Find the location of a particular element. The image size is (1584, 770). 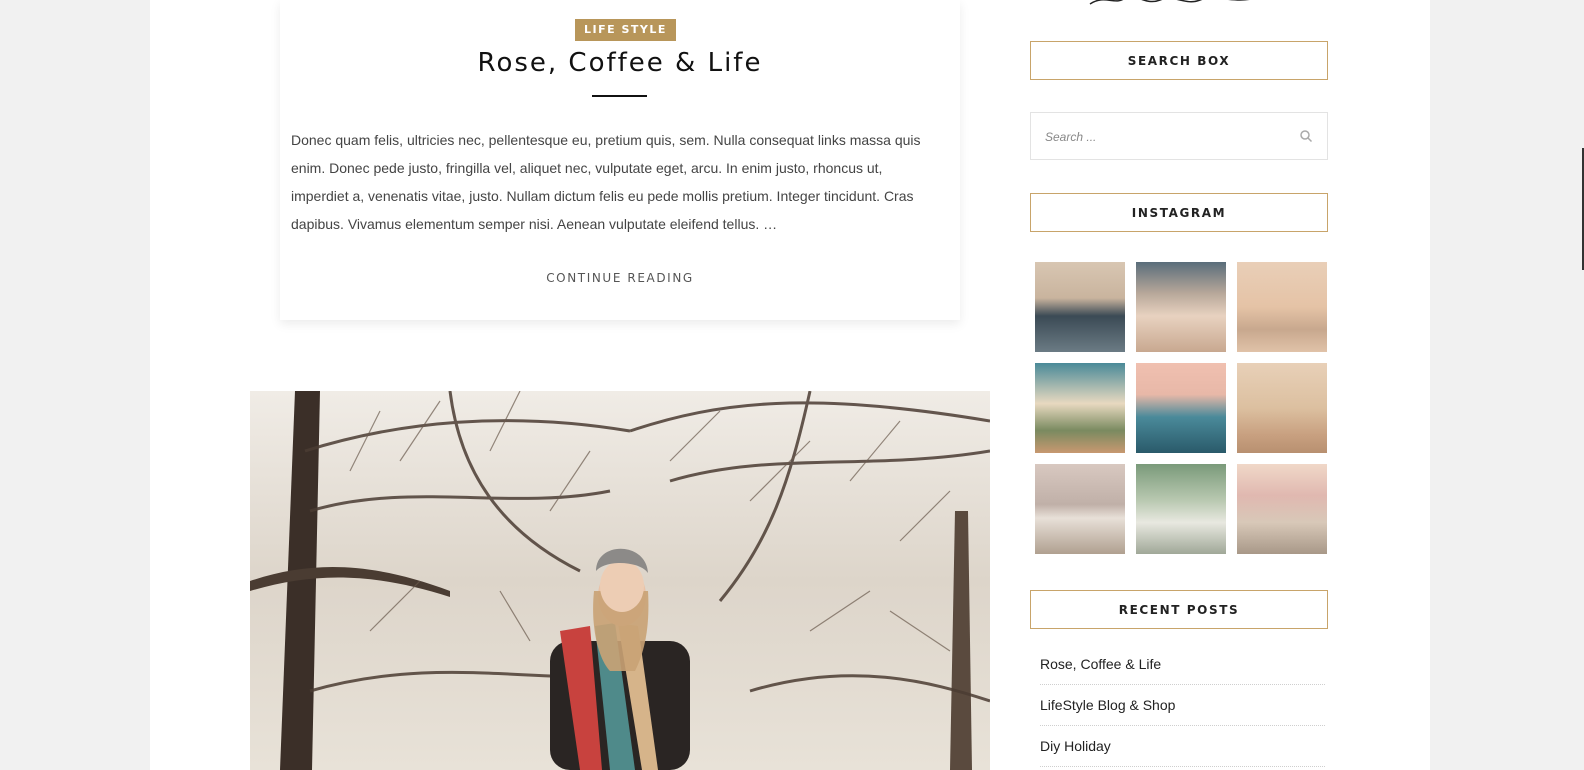

recent-post-link: LifeStyle Blog & Shop is located at coordinates (1107, 705).